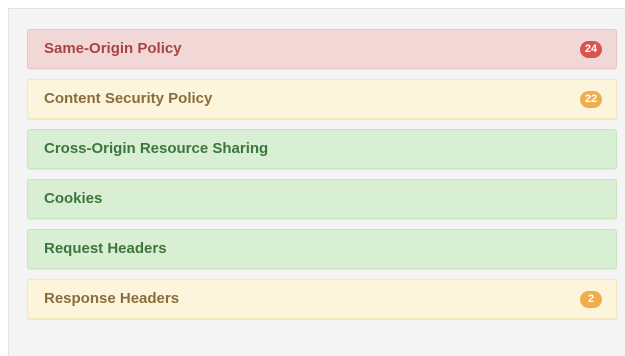  I want to click on category-label: Response Headers, so click(112, 298).